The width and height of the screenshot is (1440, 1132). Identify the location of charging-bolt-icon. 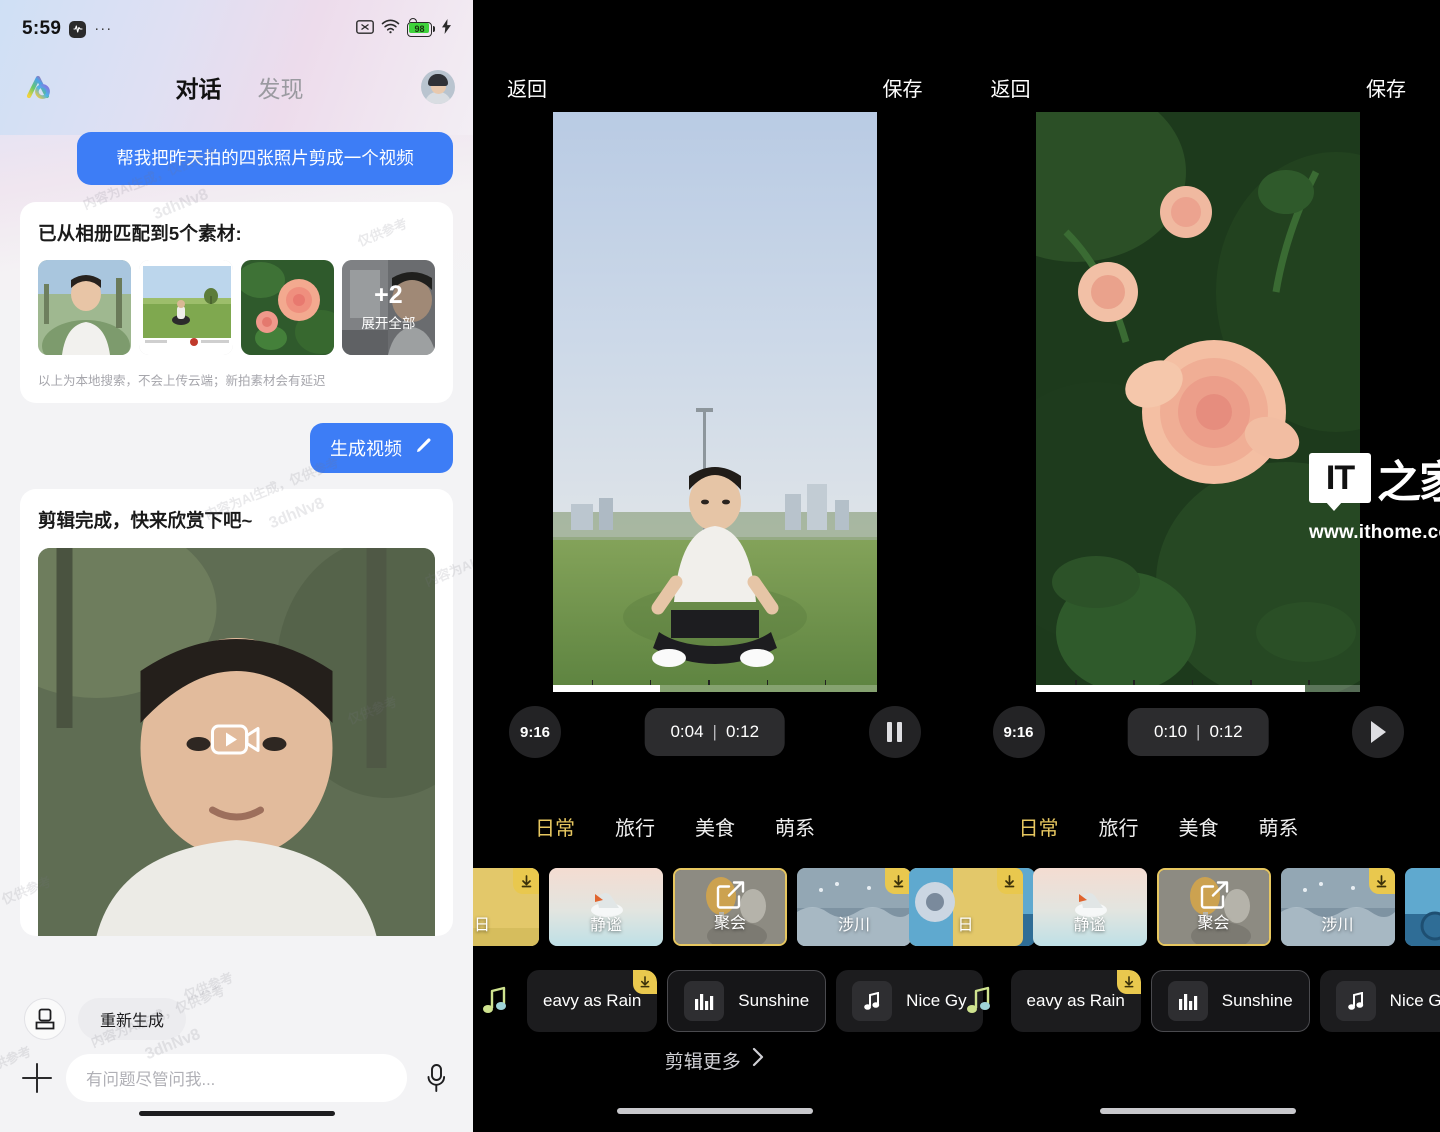
(446, 29).